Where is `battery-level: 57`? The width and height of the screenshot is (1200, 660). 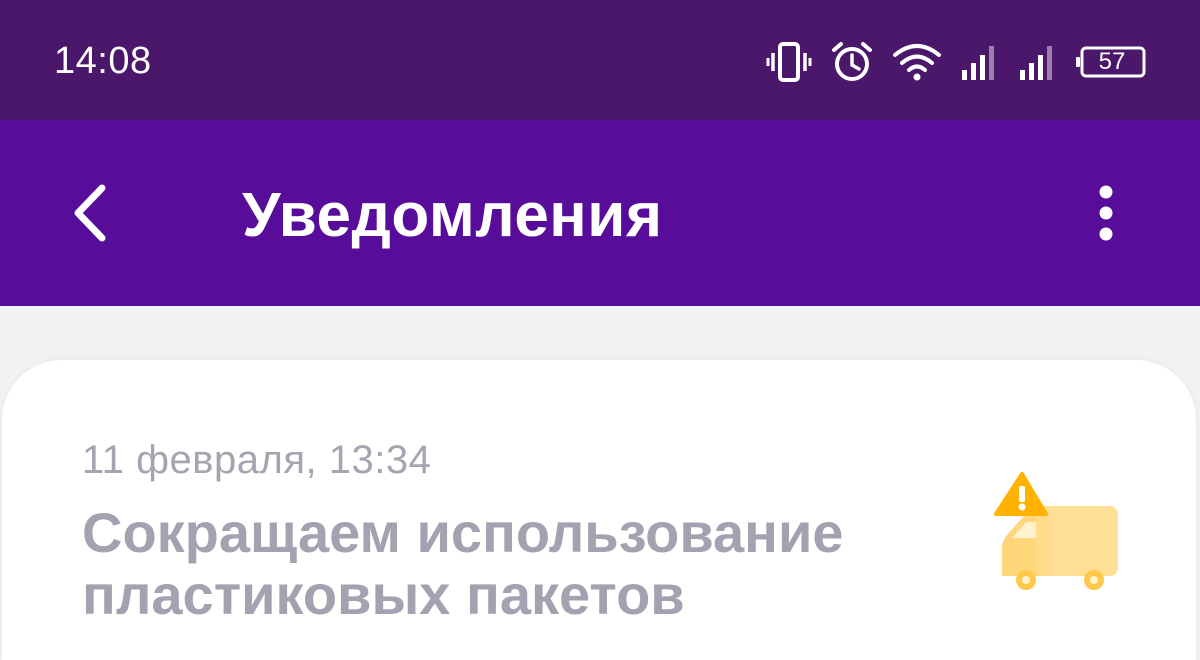
battery-level: 57 is located at coordinates (1112, 61).